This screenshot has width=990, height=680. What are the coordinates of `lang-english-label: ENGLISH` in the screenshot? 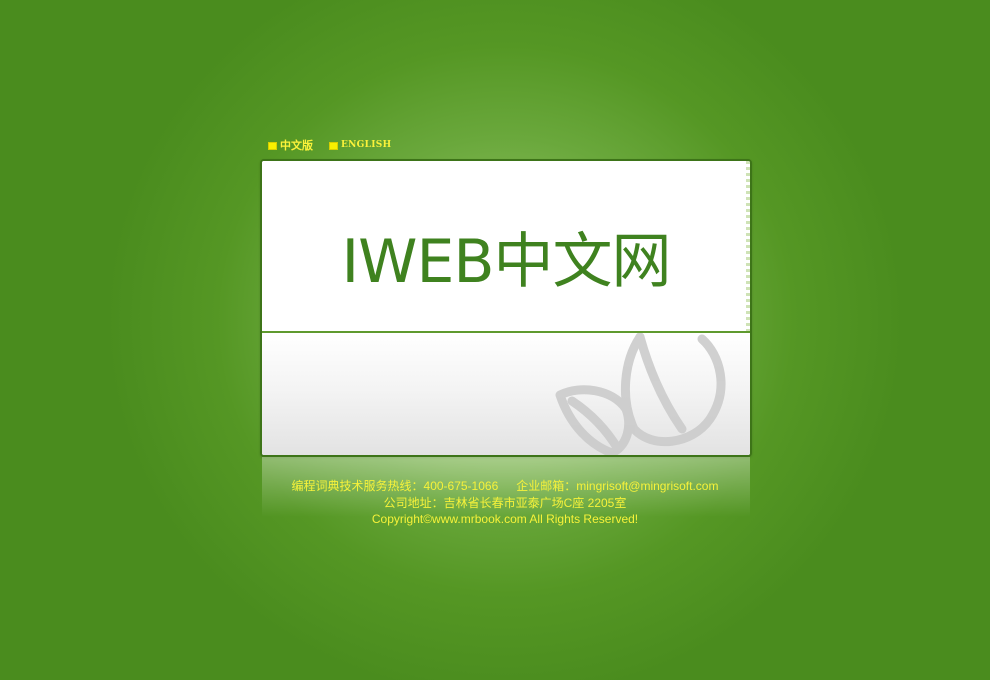 It's located at (366, 145).